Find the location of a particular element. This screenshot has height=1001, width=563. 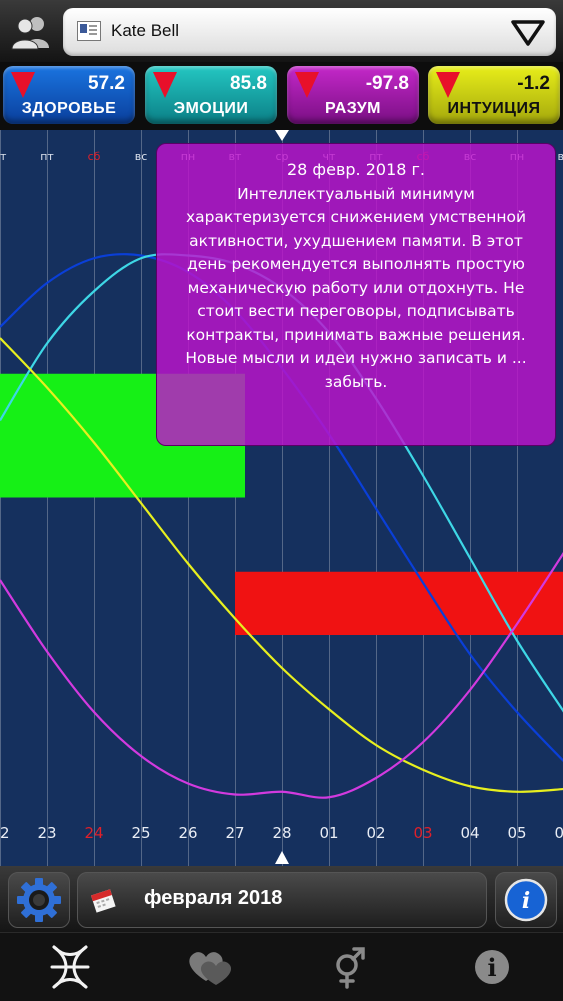

emotions-value: 85.8 is located at coordinates (248, 83).